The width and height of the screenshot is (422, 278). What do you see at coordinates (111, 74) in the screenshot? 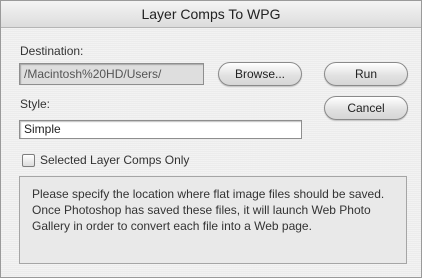
I see `destination-path-field: /Macintosh%20HD/Users/` at bounding box center [111, 74].